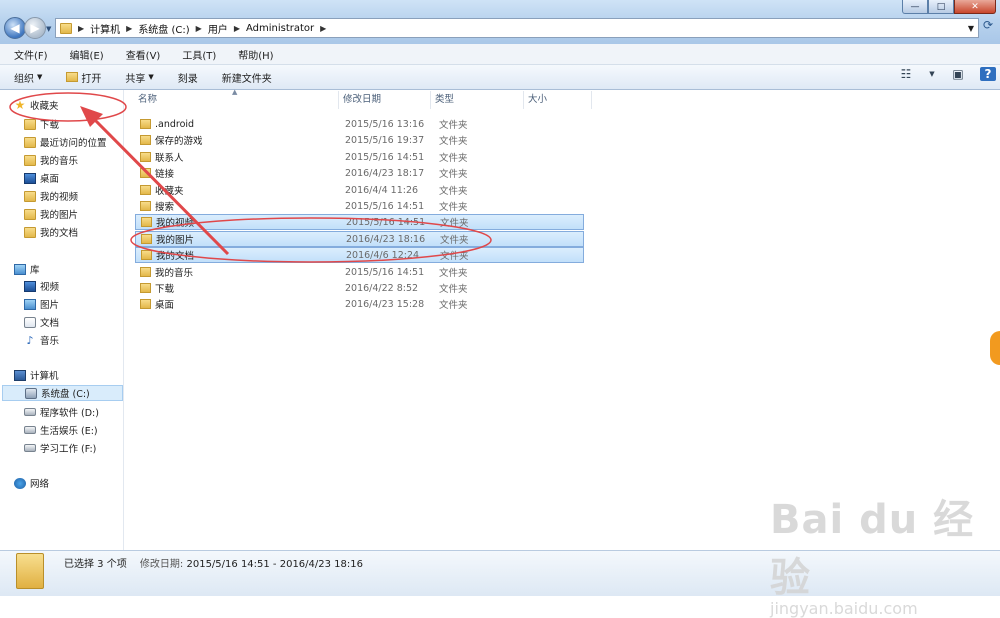 The image size is (1000, 618). What do you see at coordinates (311, 240) in the screenshot?
I see `selection-highlight-ellipse` at bounding box center [311, 240].